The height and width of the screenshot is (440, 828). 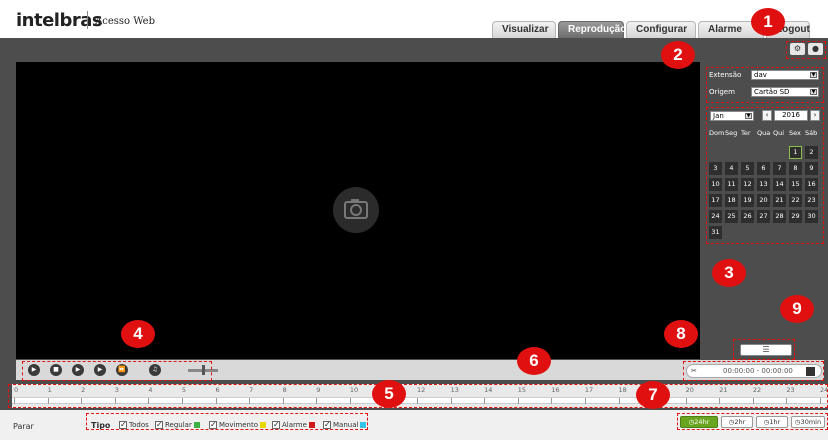 I want to click on tab-reproducao: Reprodução, so click(x=592, y=29).